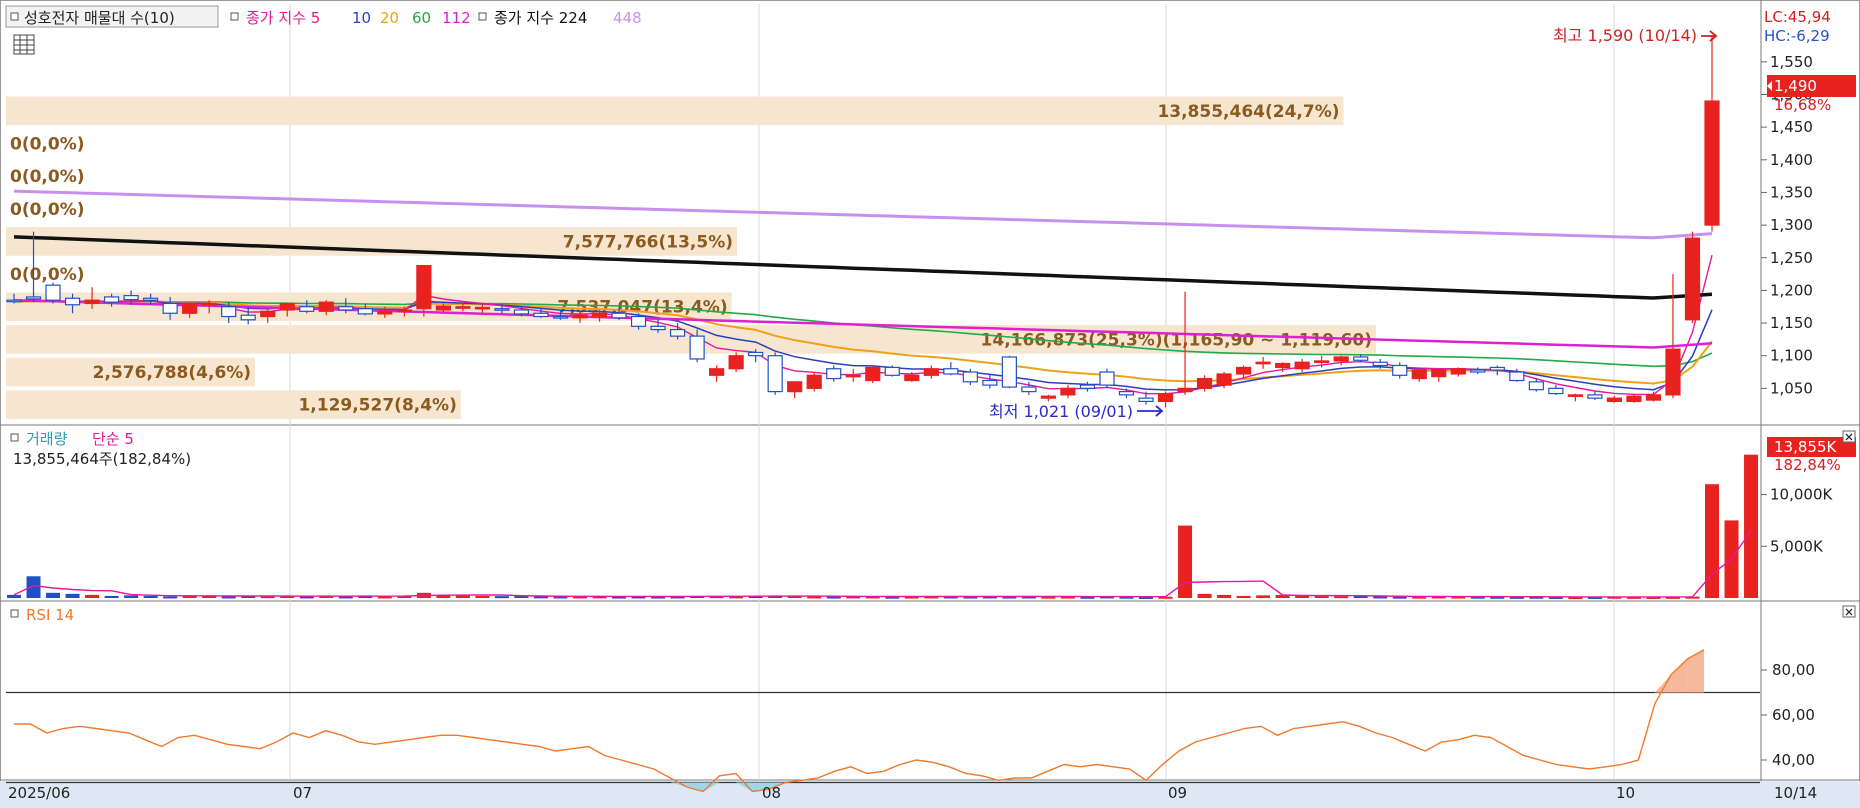 The height and width of the screenshot is (808, 1860). What do you see at coordinates (1849, 611) in the screenshot?
I see `rsi-close-icon` at bounding box center [1849, 611].